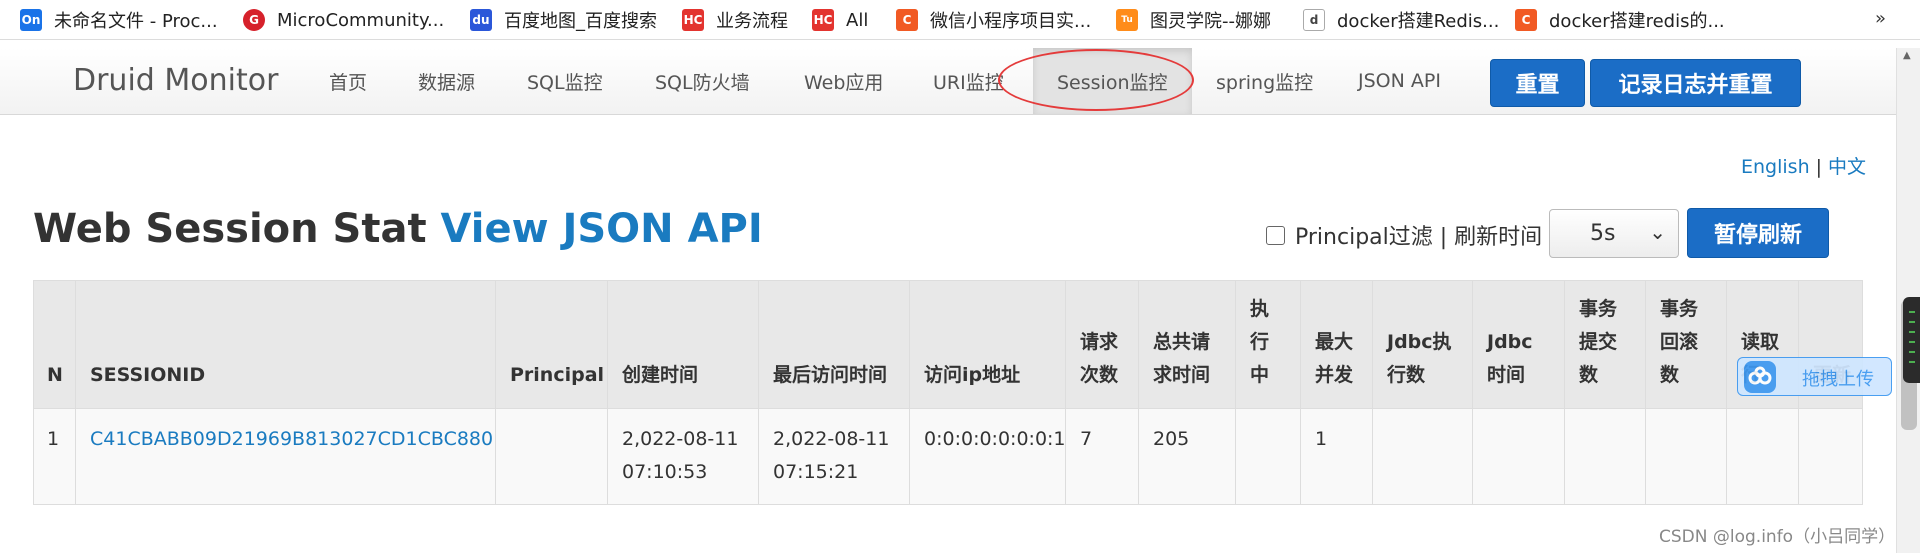 The width and height of the screenshot is (1920, 553). What do you see at coordinates (857, 20) in the screenshot?
I see `bookmark-label: All` at bounding box center [857, 20].